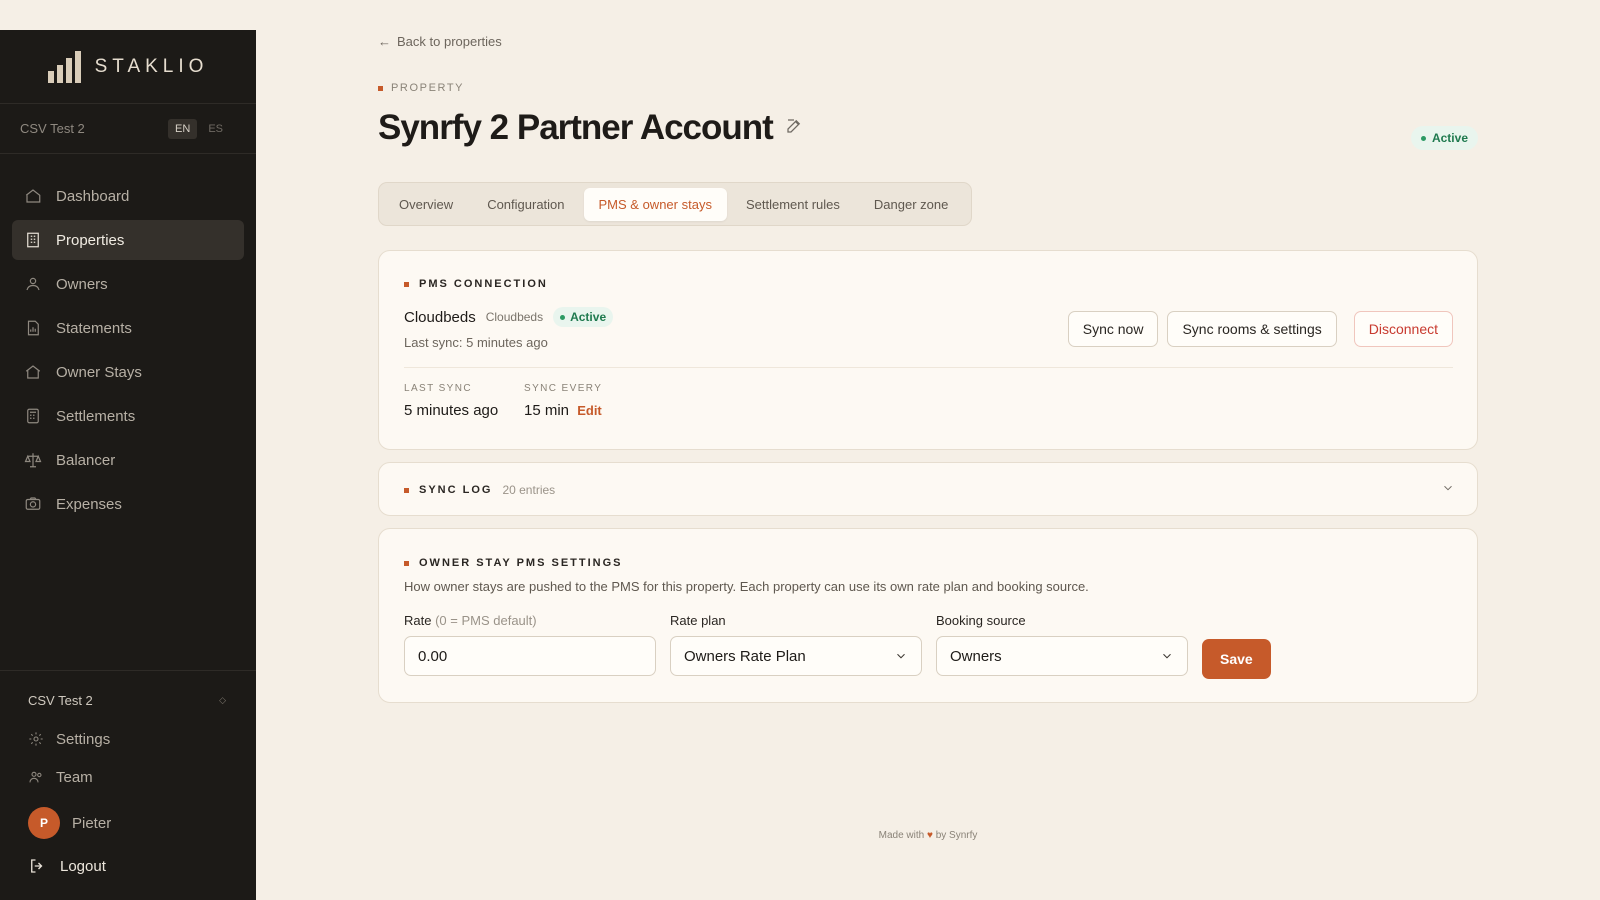  I want to click on footer-post: by Synrfy, so click(956, 835).